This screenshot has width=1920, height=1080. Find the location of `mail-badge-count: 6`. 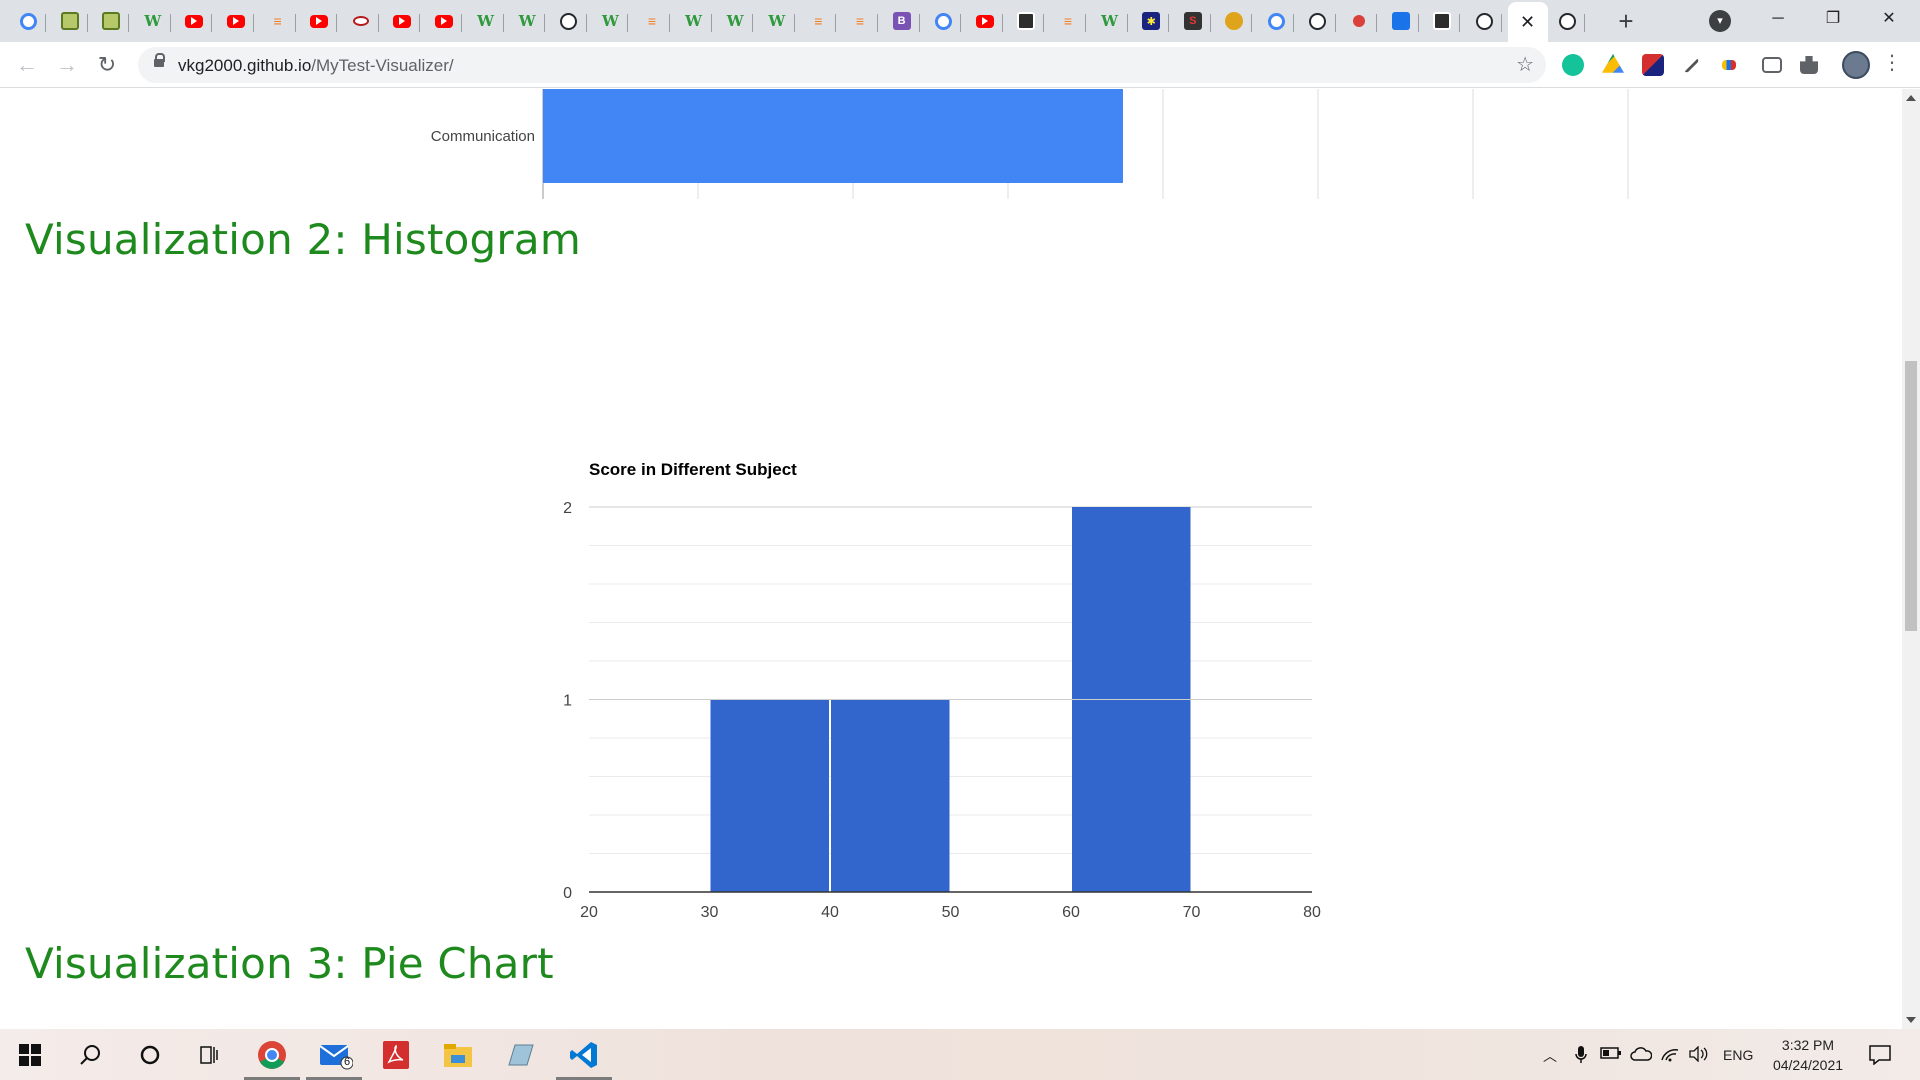

mail-badge-count: 6 is located at coordinates (347, 1062).